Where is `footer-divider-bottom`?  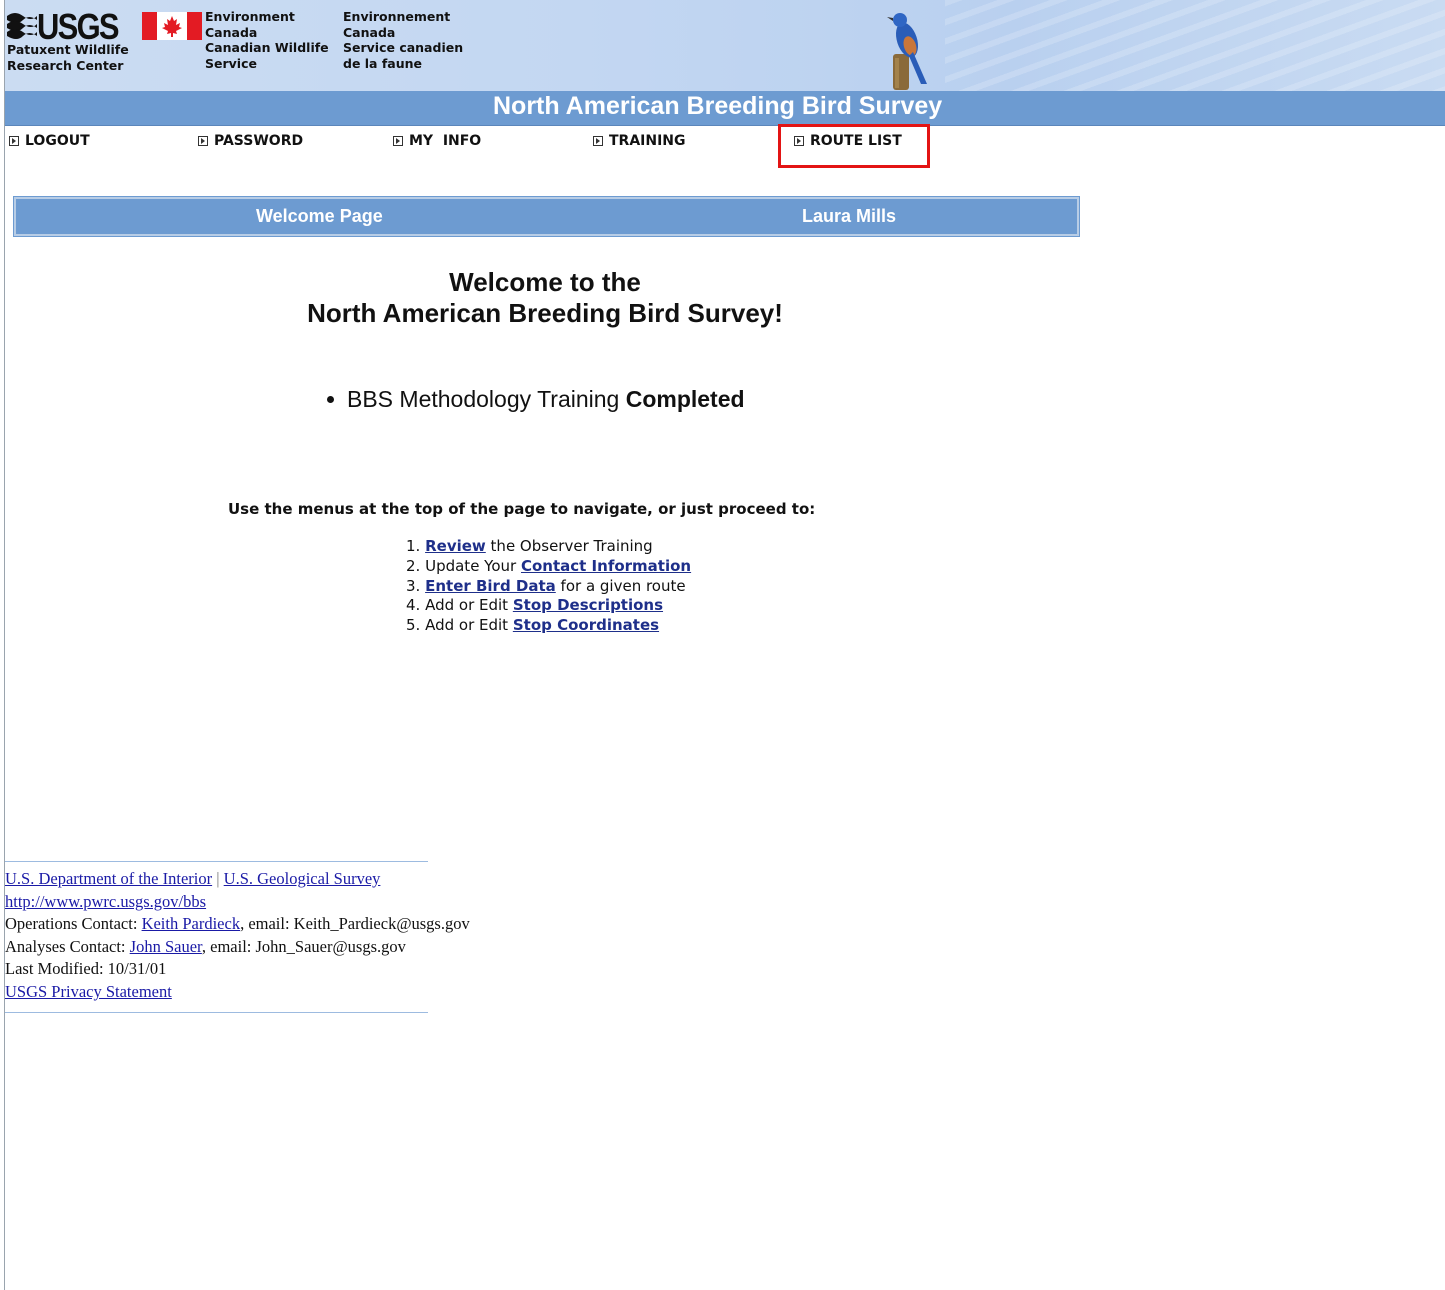 footer-divider-bottom is located at coordinates (216, 1012).